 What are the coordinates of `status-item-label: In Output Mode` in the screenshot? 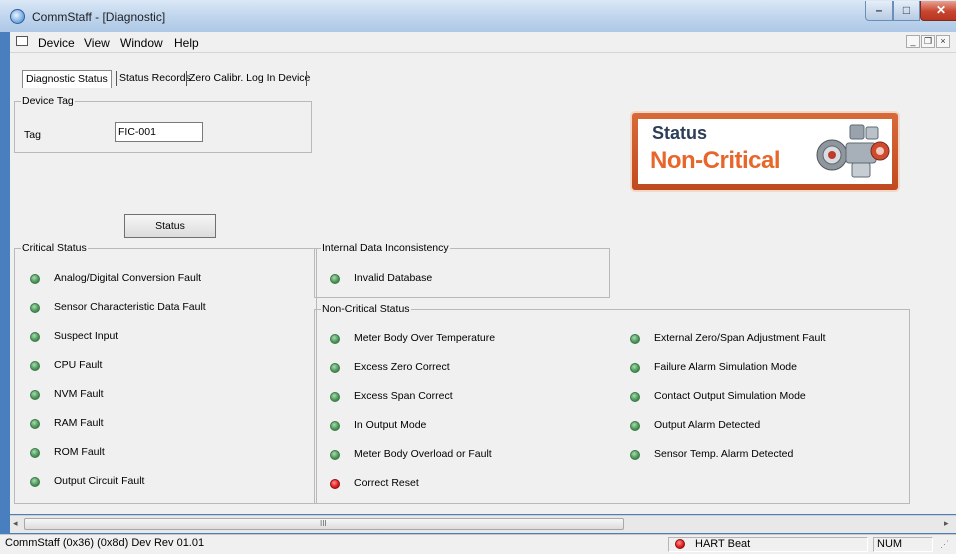 It's located at (390, 425).